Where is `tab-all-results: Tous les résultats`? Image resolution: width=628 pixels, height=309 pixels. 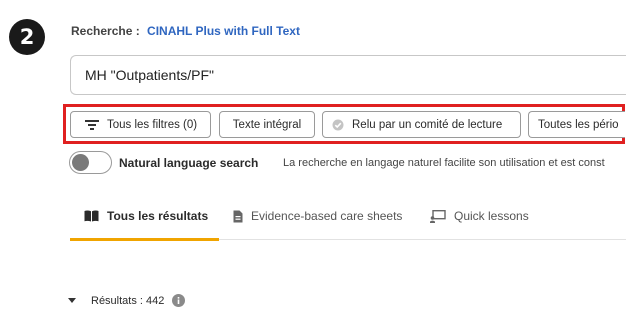
tab-all-results: Tous les résultats is located at coordinates (146, 216).